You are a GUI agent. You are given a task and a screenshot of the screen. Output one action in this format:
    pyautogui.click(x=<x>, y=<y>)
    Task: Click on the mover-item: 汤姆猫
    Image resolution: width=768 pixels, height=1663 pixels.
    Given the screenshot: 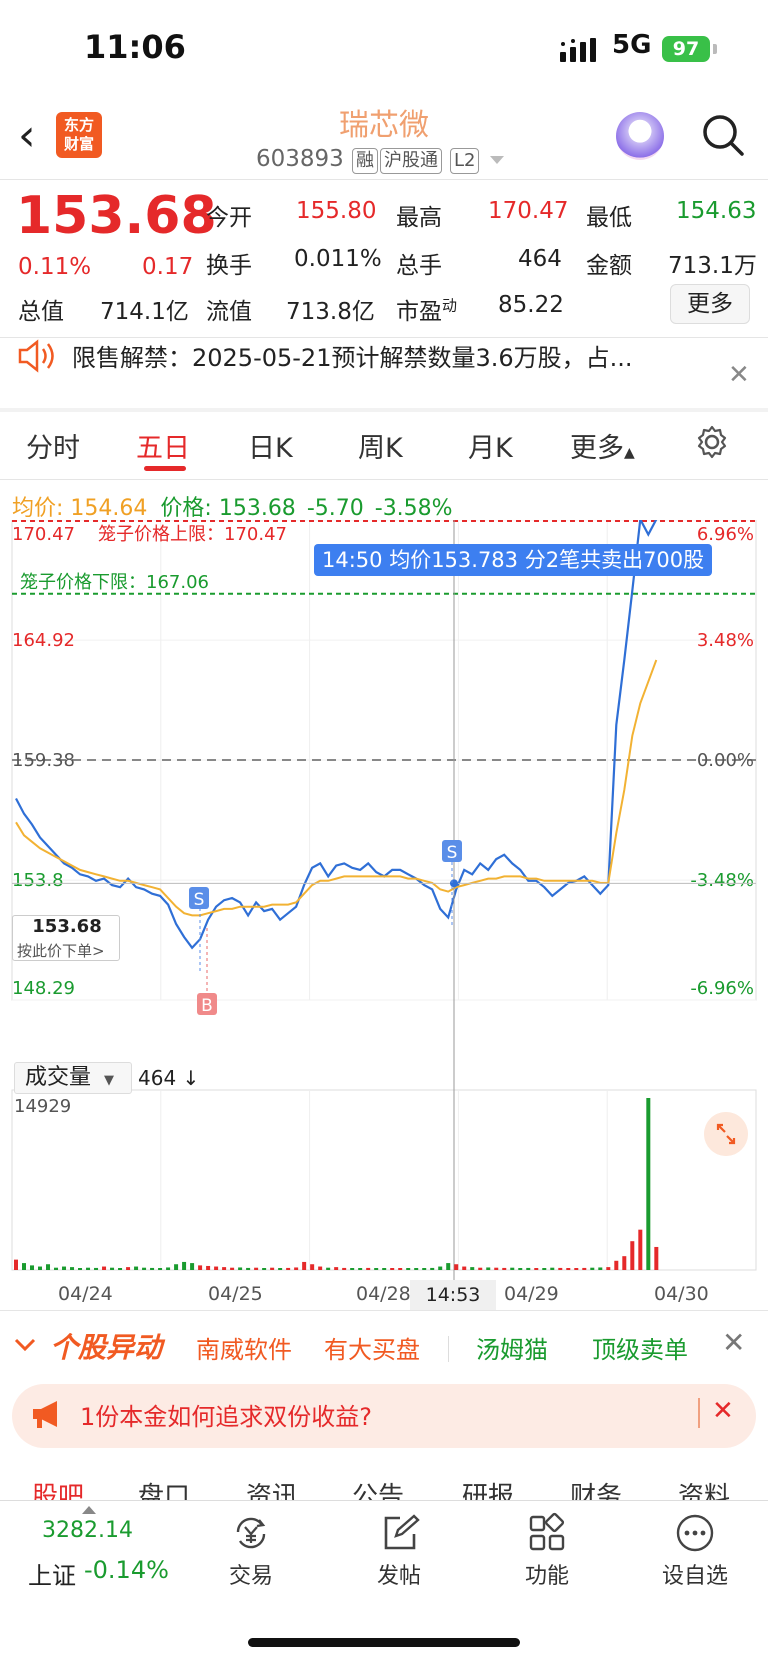 What is the action you would take?
    pyautogui.click(x=512, y=1347)
    